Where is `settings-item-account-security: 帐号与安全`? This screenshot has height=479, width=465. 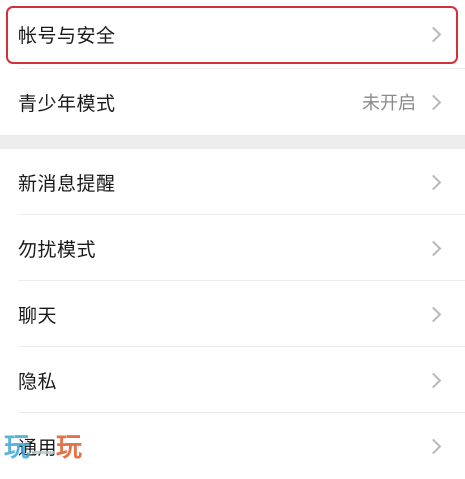 settings-item-account-security: 帐号与安全 is located at coordinates (232, 34).